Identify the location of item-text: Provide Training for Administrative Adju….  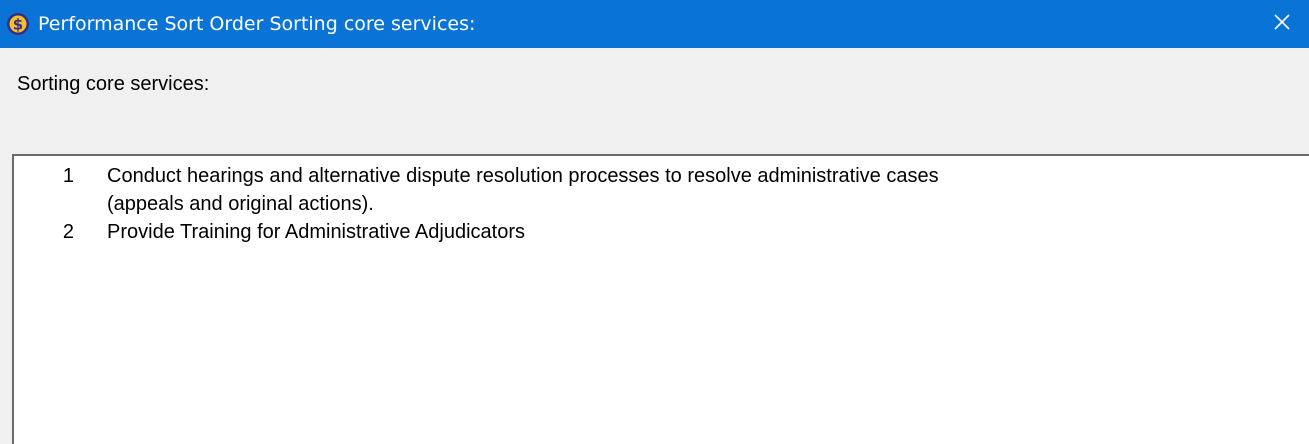
(657, 232).